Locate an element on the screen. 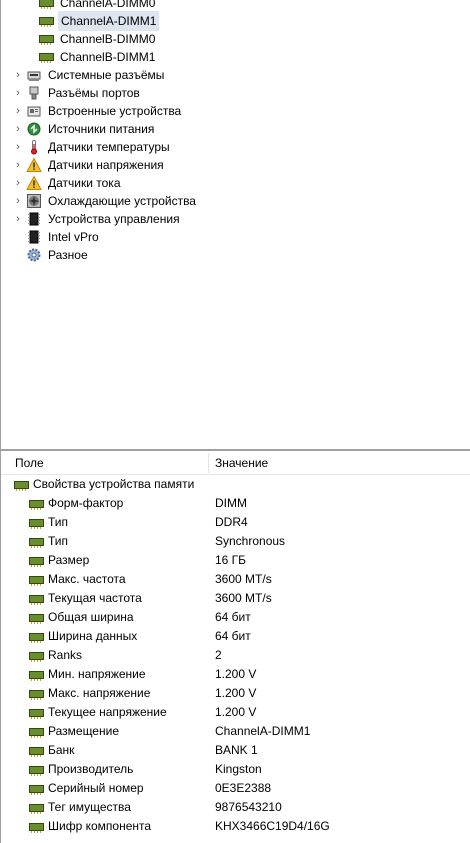  tree-item-label: Встроенные устройства is located at coordinates (115, 111).